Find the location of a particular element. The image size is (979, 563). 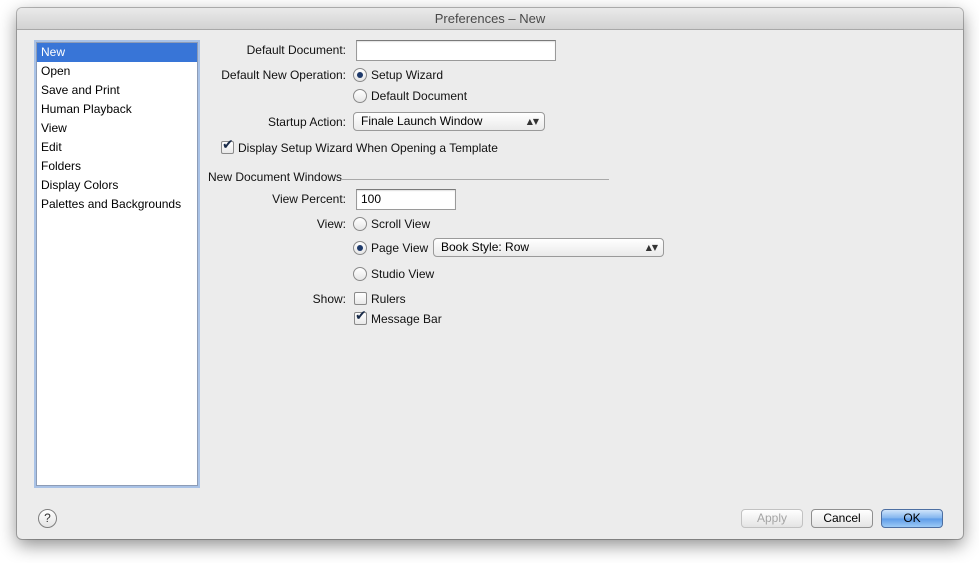

page-view-style-popup: Book Style: Row ▲▼ is located at coordinates (548, 247).